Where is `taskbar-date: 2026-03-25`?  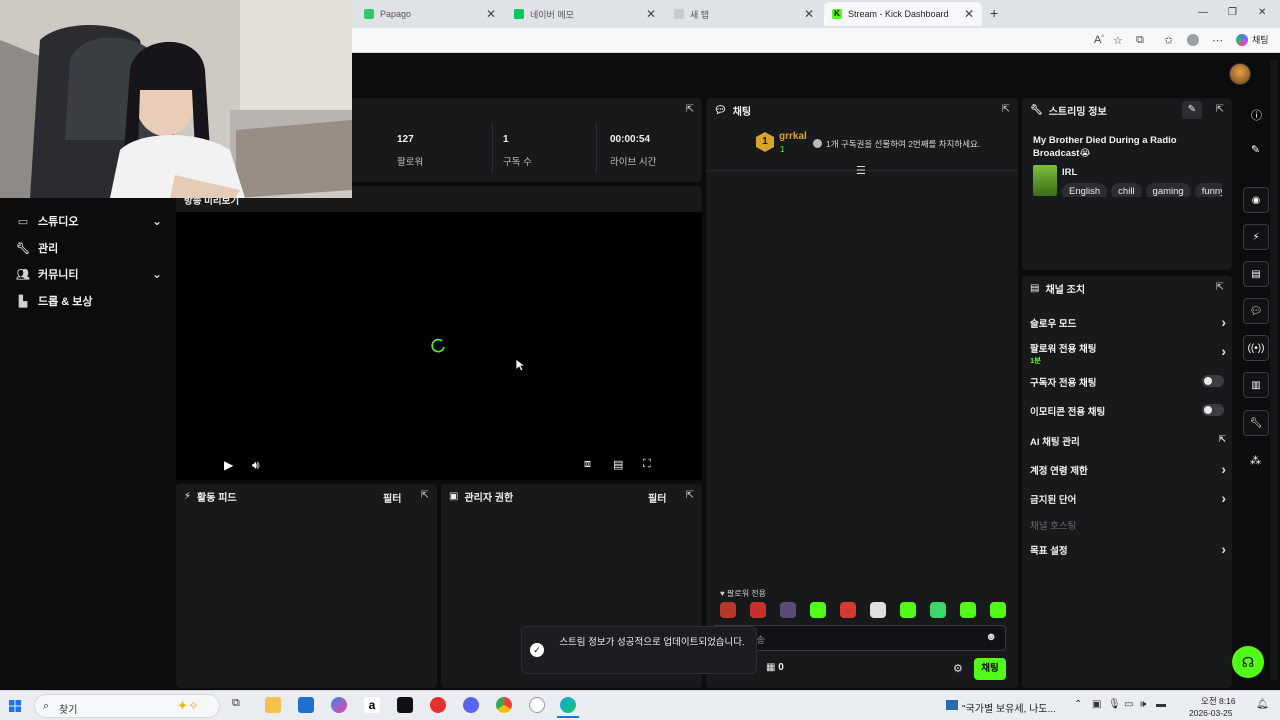 taskbar-date: 2026-03-25 is located at coordinates (1210, 713).